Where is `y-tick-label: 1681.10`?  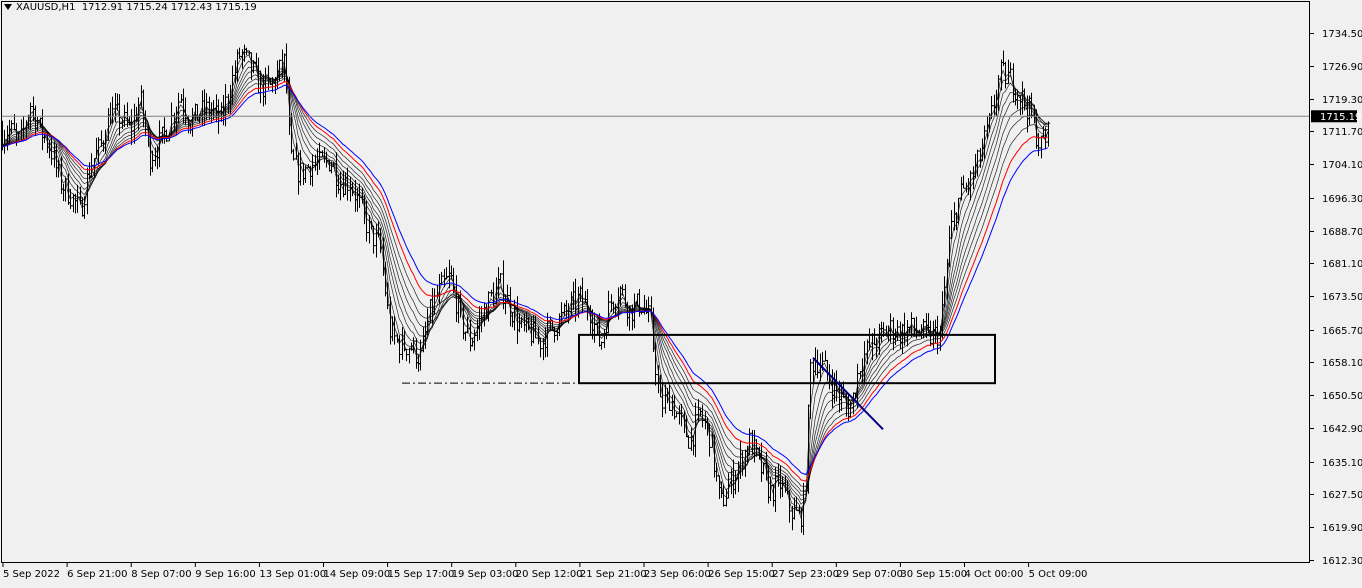 y-tick-label: 1681.10 is located at coordinates (1342, 264).